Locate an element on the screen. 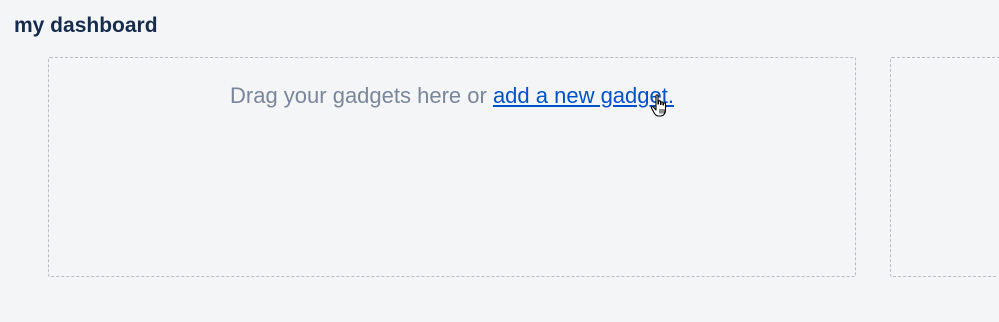 The width and height of the screenshot is (999, 322). page-title: my dashboard is located at coordinates (86, 25).